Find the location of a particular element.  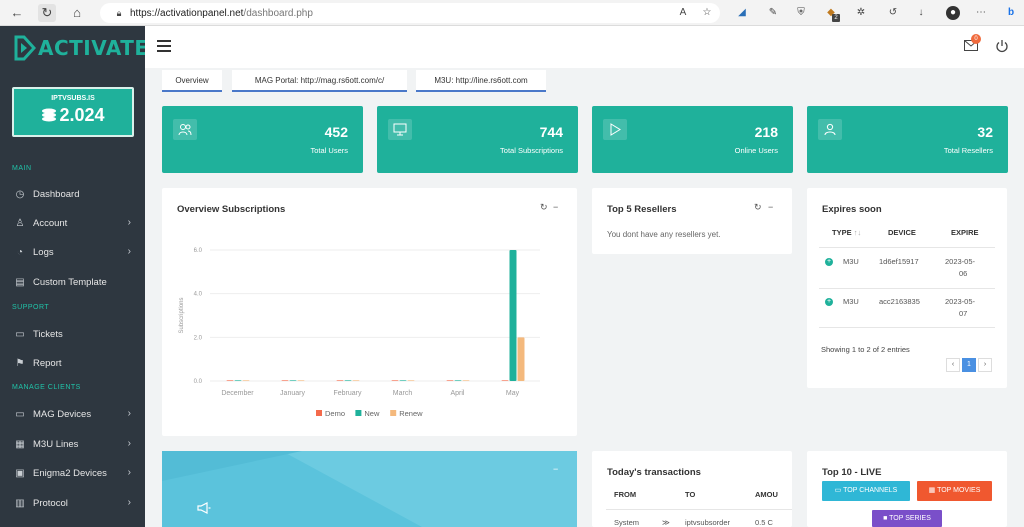

banner-decoration is located at coordinates (369, 489).